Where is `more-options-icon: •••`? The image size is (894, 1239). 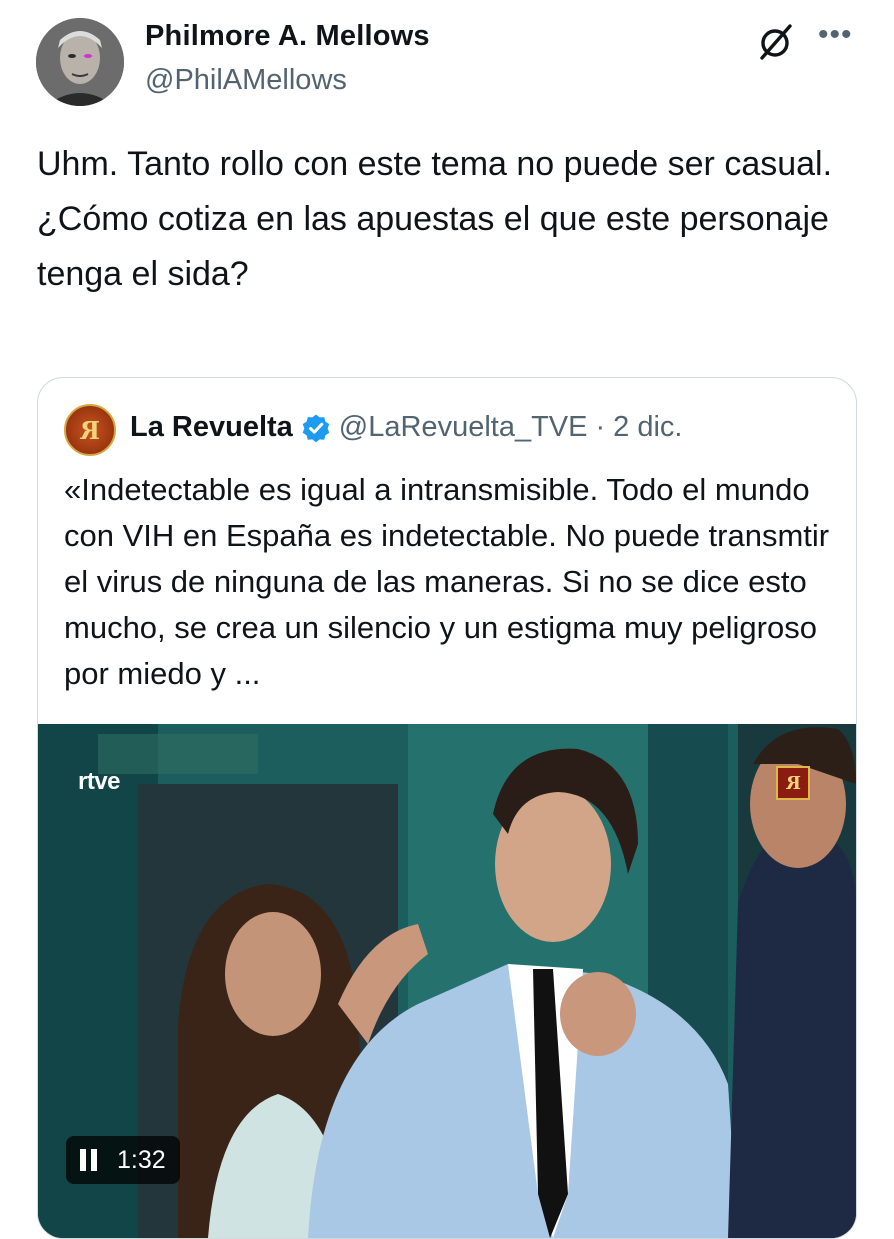
more-options-icon: ••• is located at coordinates (835, 35).